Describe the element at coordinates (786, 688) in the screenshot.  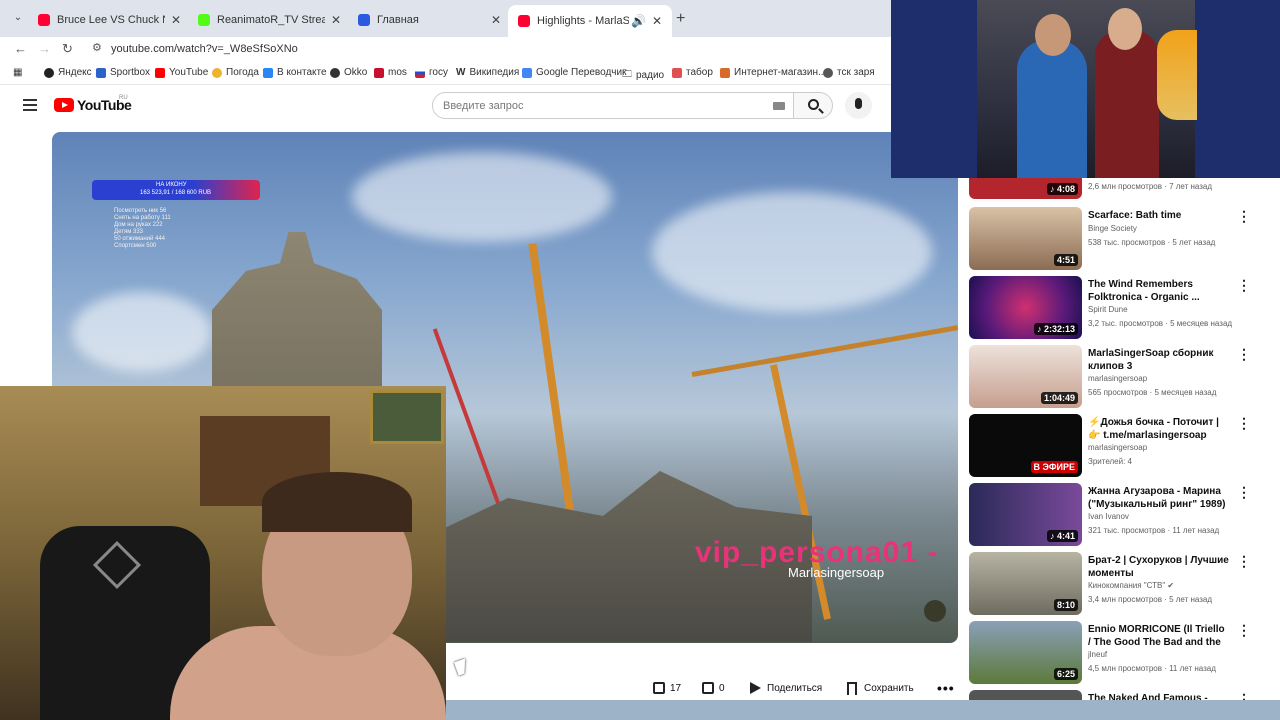
I see `share-button: Поделиться` at that location.